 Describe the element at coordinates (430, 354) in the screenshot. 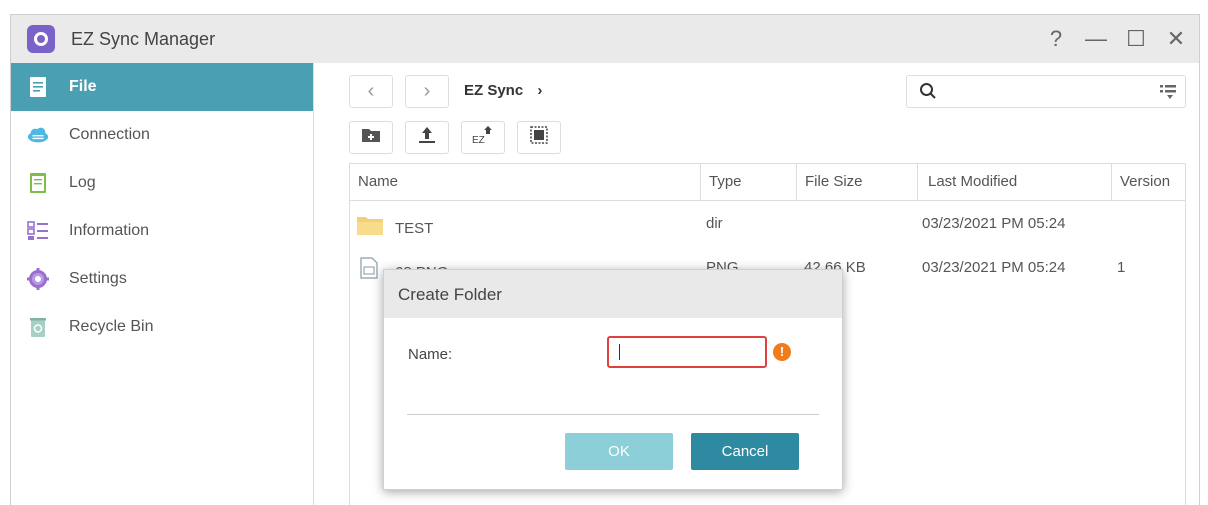

I see `folder-name-label: Name:` at that location.